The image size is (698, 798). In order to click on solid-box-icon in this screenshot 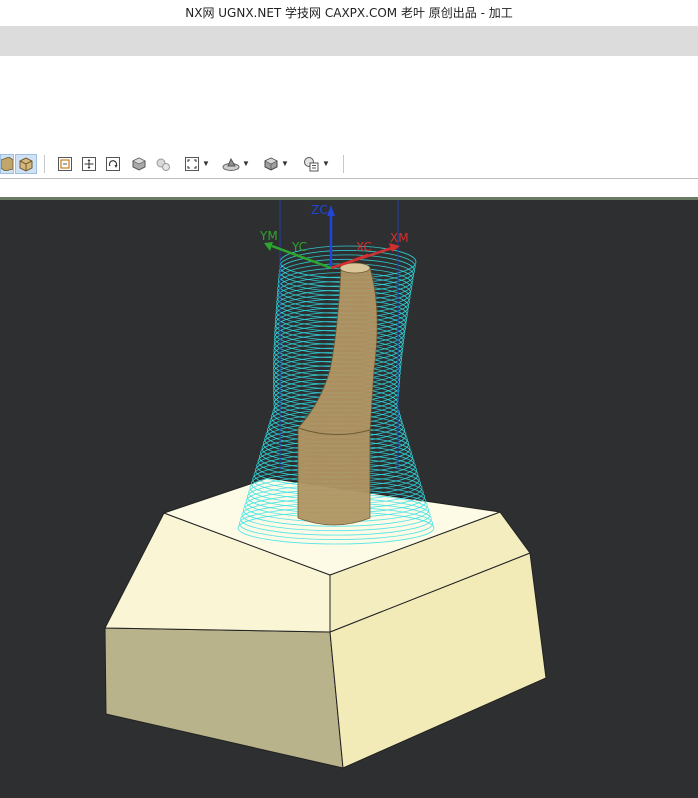, I will do `click(139, 164)`.